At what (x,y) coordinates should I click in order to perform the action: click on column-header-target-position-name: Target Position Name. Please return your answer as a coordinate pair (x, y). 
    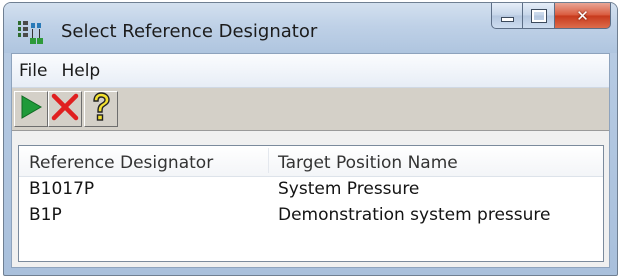
    Looking at the image, I should click on (368, 163).